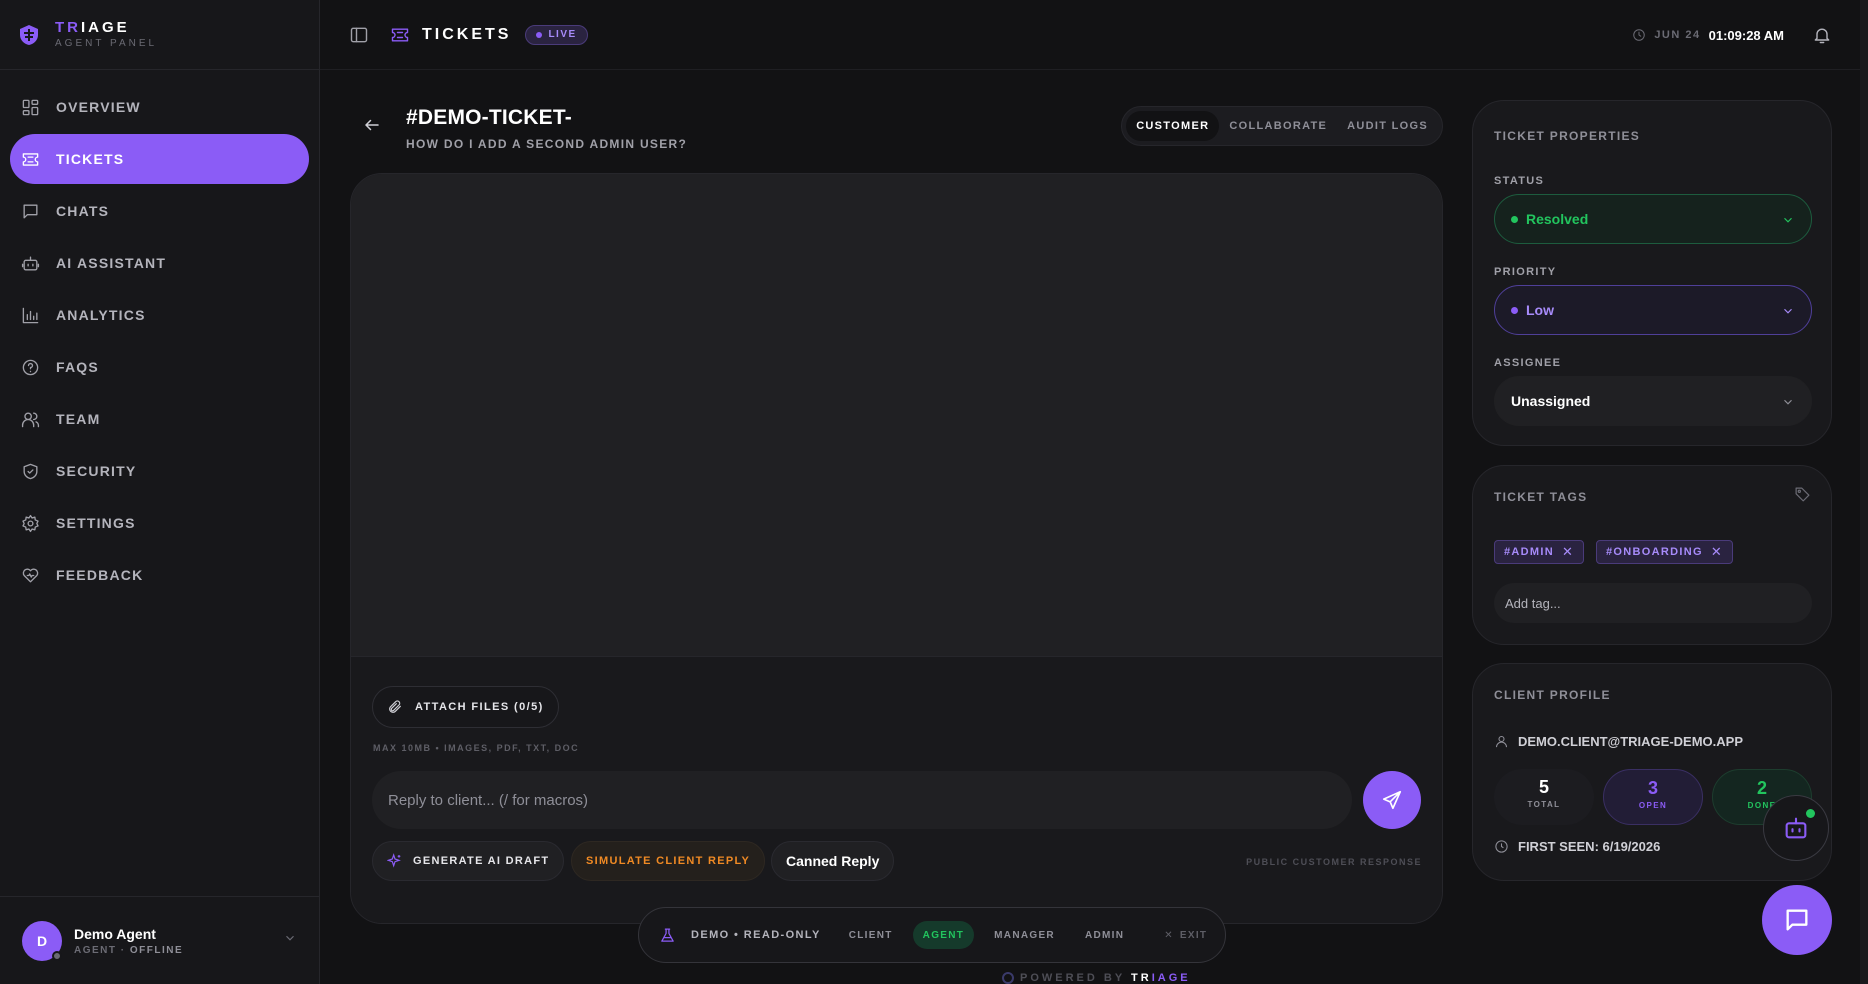  I want to click on exit-demo-button: ✕ EXIT, so click(1185, 935).